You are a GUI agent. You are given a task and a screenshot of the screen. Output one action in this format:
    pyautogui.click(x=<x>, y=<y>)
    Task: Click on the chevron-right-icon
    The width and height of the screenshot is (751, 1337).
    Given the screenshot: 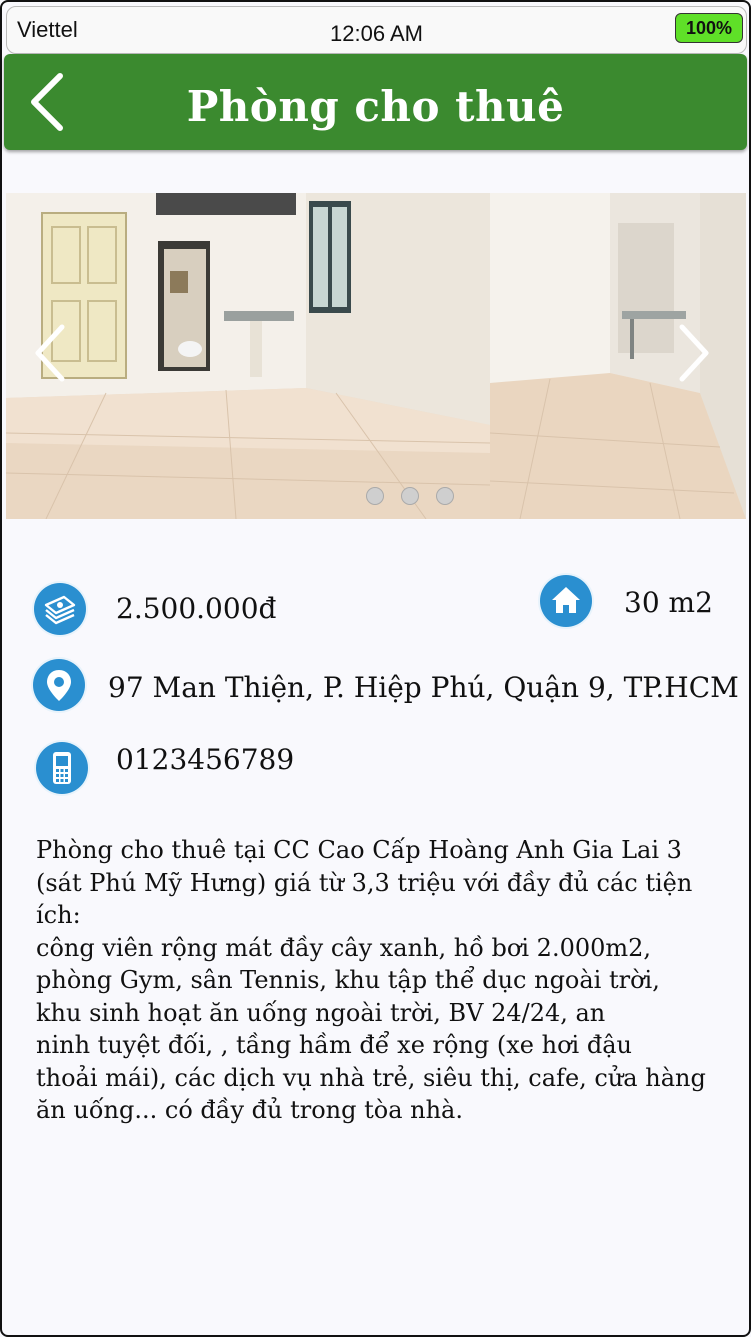 What is the action you would take?
    pyautogui.click(x=694, y=353)
    